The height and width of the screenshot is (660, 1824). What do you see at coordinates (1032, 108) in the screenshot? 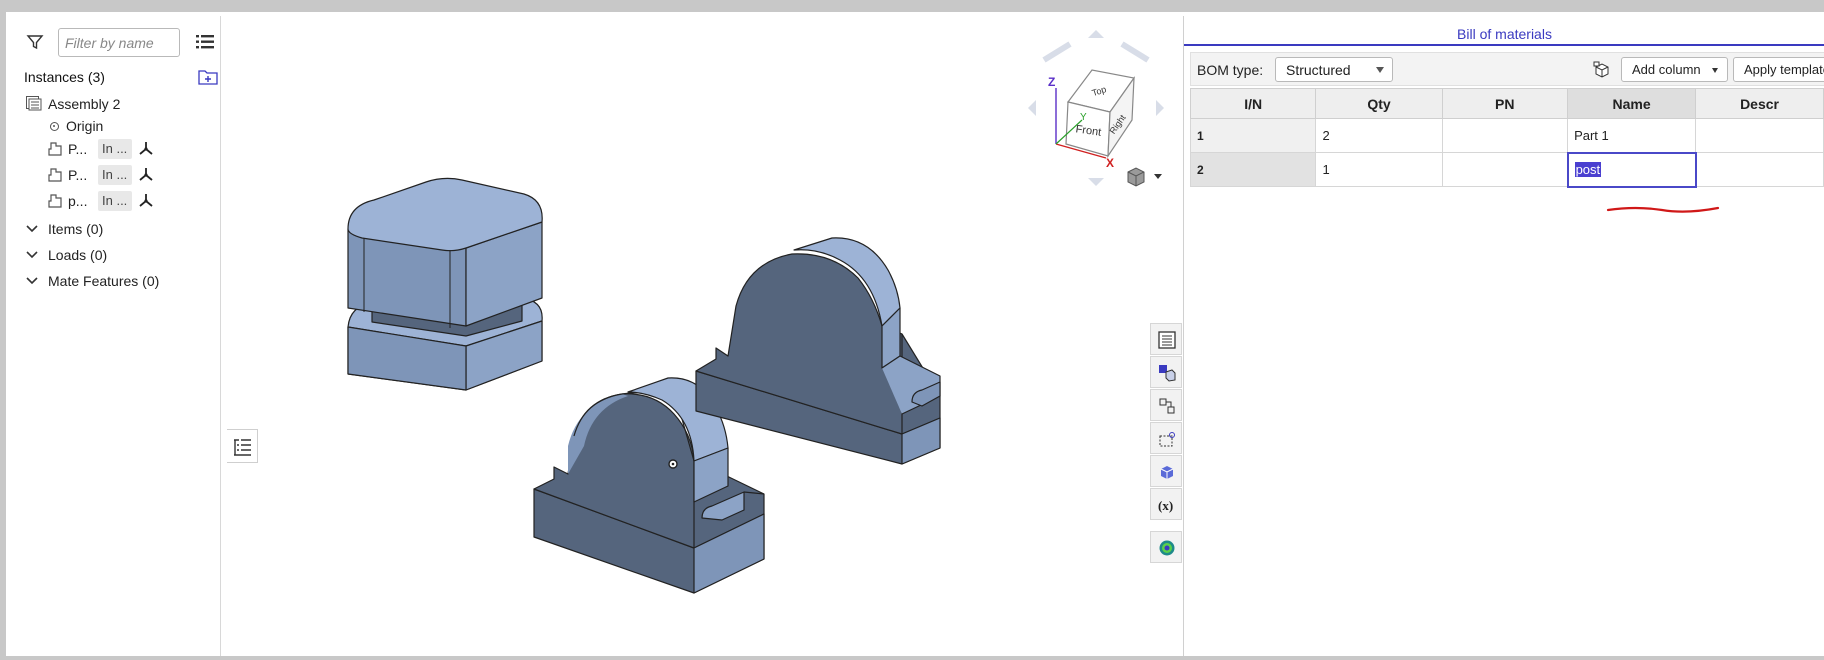
I see `arrow-left-icon` at bounding box center [1032, 108].